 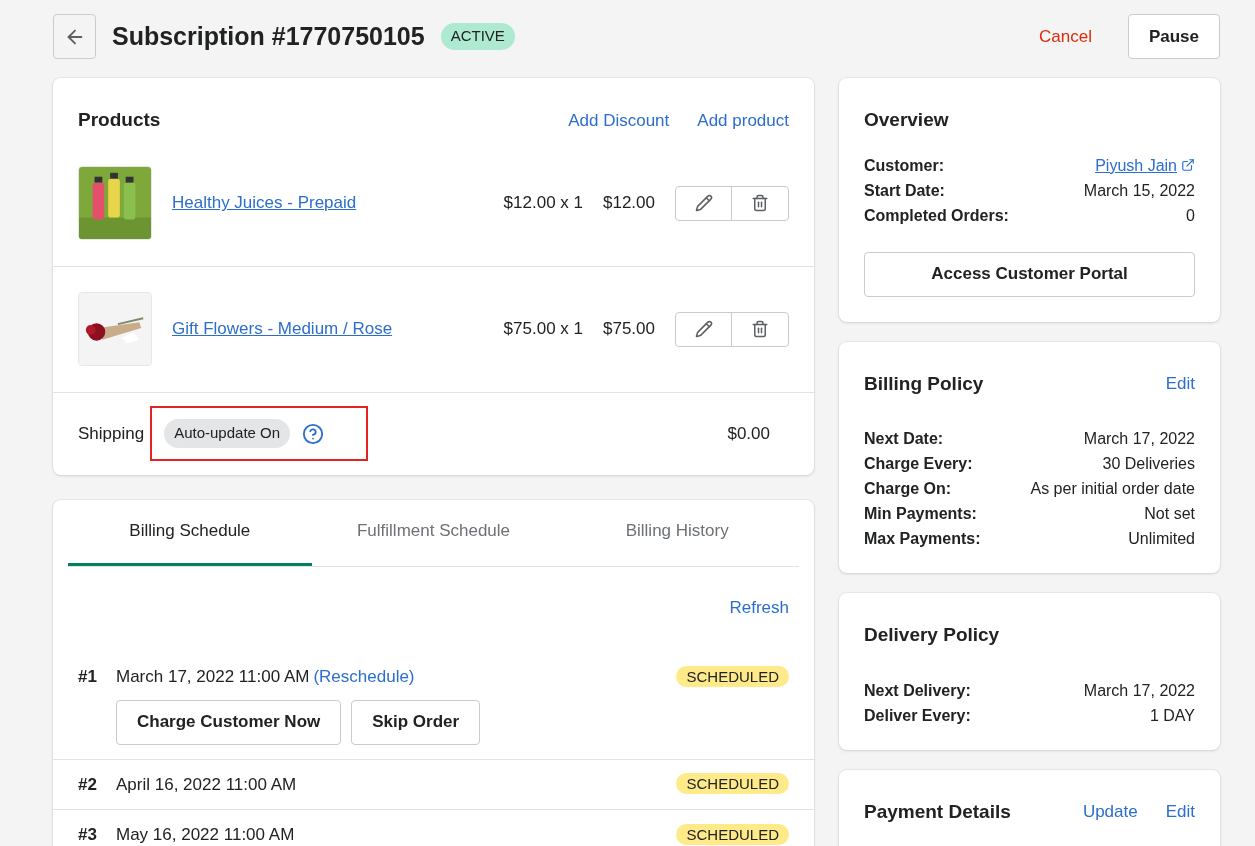 I want to click on customer-portal-button: Access Customer Portal, so click(x=1029, y=274).